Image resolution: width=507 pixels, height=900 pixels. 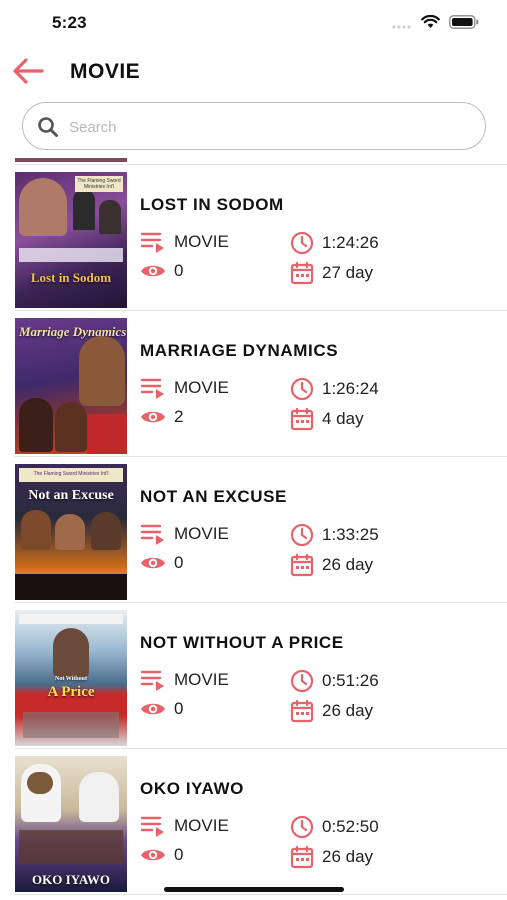 I want to click on movie-poster: Not Without A Price, so click(x=71, y=678).